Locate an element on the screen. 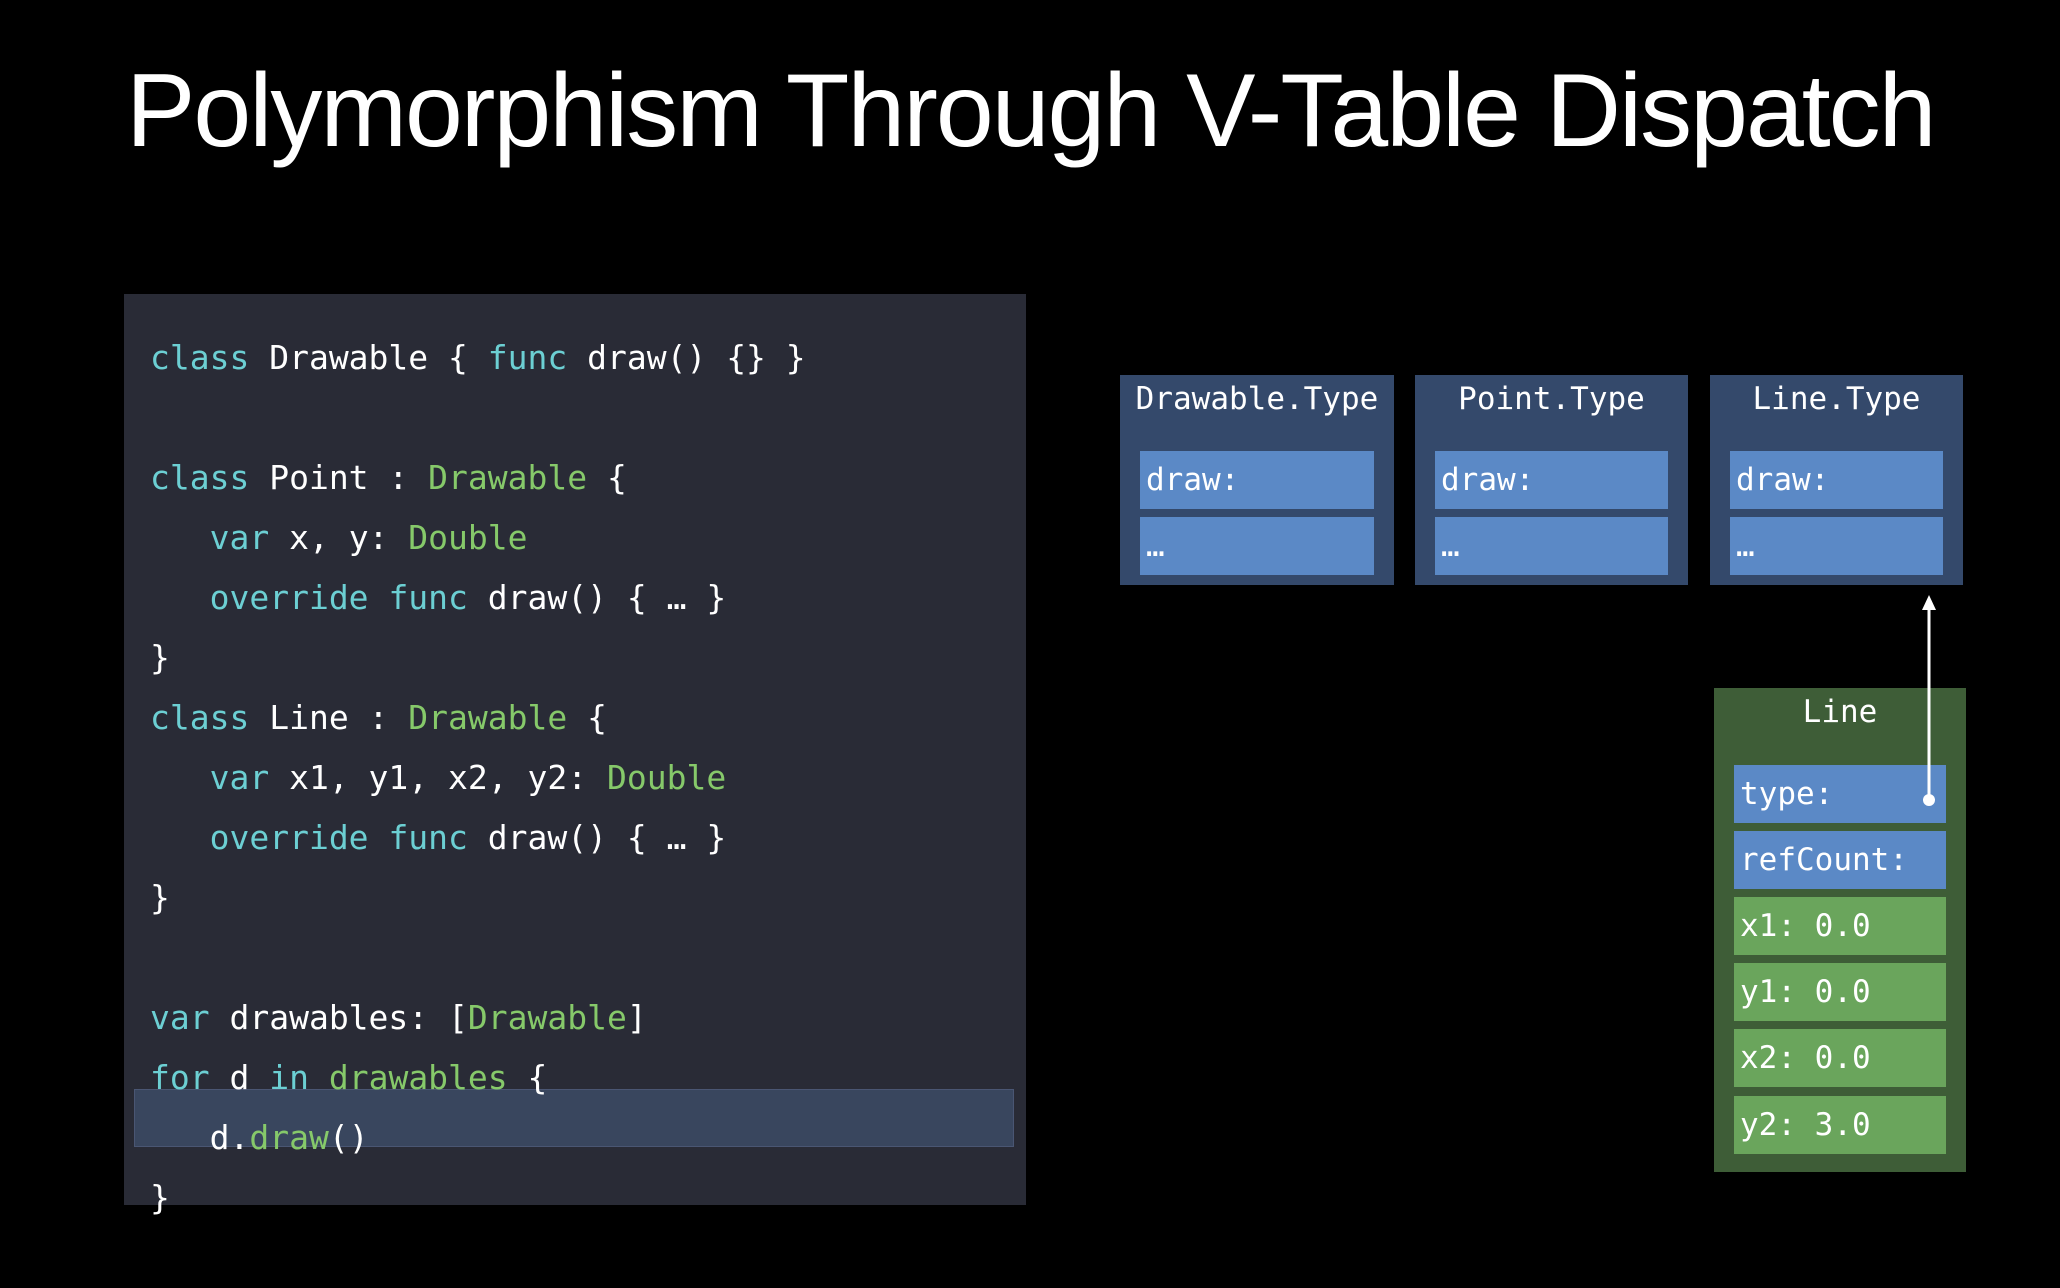 The image size is (2060, 1288). type-pointer-arrow is located at coordinates (1929, 700).